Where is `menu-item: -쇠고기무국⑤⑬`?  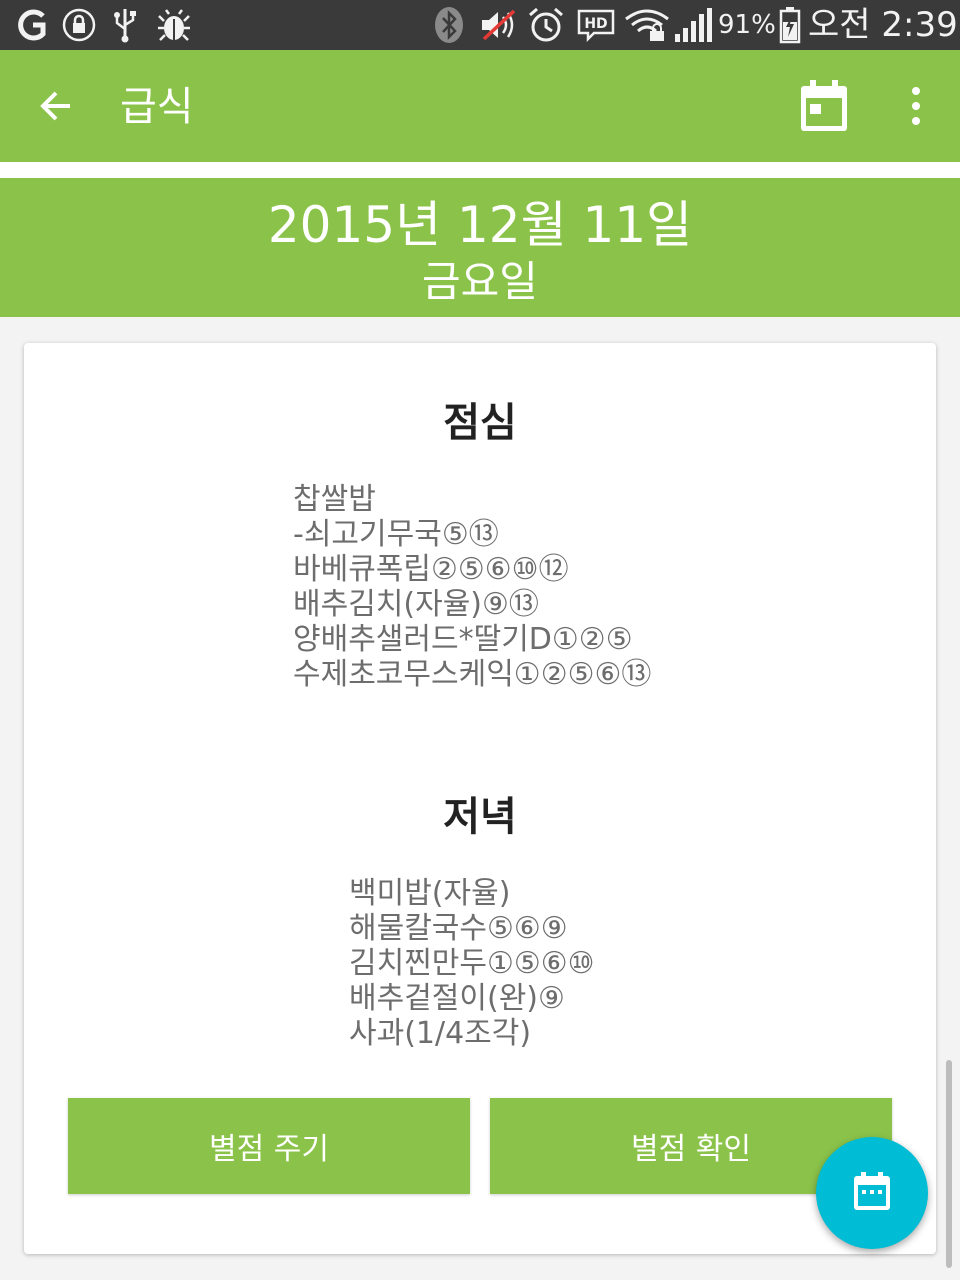 menu-item: -쇠고기무국⑤⑬ is located at coordinates (396, 534).